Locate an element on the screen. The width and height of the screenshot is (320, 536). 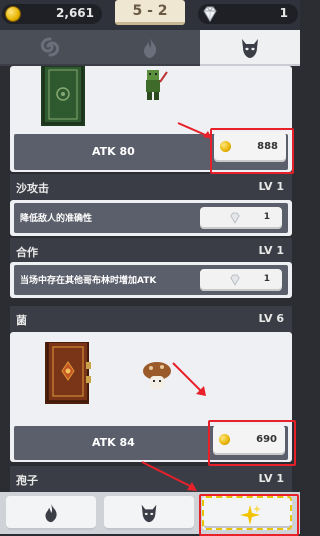
gold-counter: 2,661 is located at coordinates (52, 14).